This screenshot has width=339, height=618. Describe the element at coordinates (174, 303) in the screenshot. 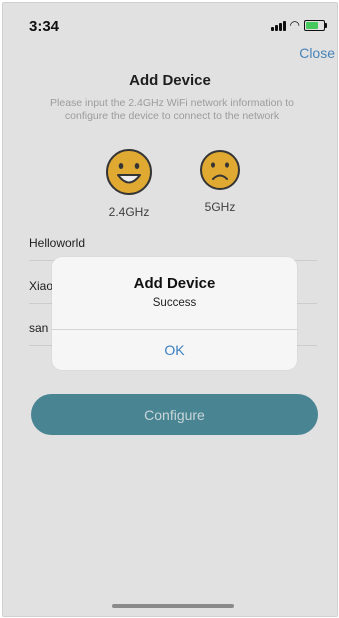

I see `alert-message: Success` at that location.